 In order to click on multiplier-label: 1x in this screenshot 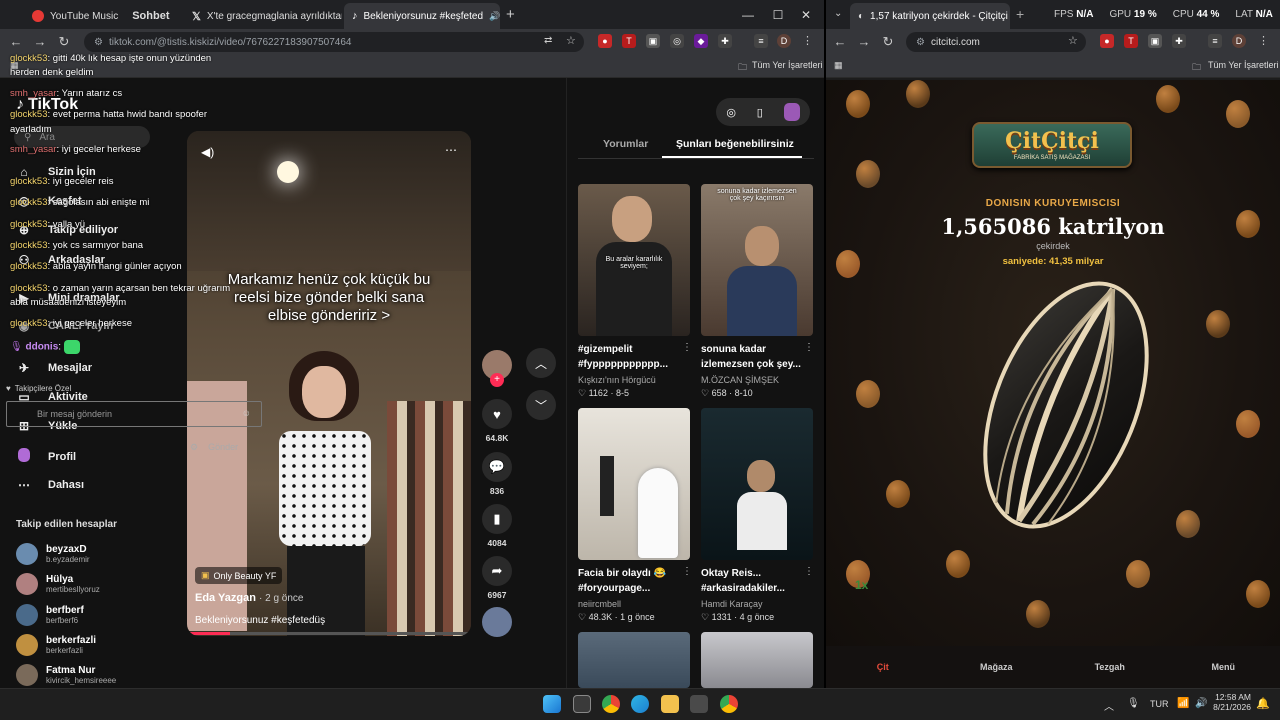, I will do `click(861, 585)`.